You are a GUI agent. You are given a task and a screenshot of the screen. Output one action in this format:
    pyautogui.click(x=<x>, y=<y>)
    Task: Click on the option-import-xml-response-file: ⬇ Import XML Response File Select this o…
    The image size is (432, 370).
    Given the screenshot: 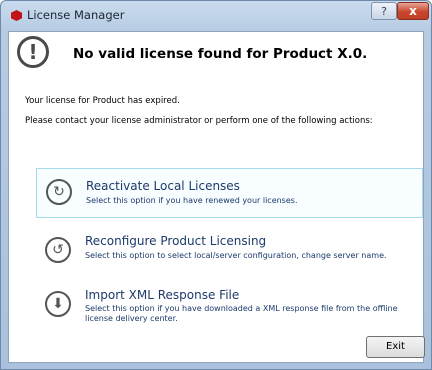 What is the action you would take?
    pyautogui.click(x=229, y=310)
    